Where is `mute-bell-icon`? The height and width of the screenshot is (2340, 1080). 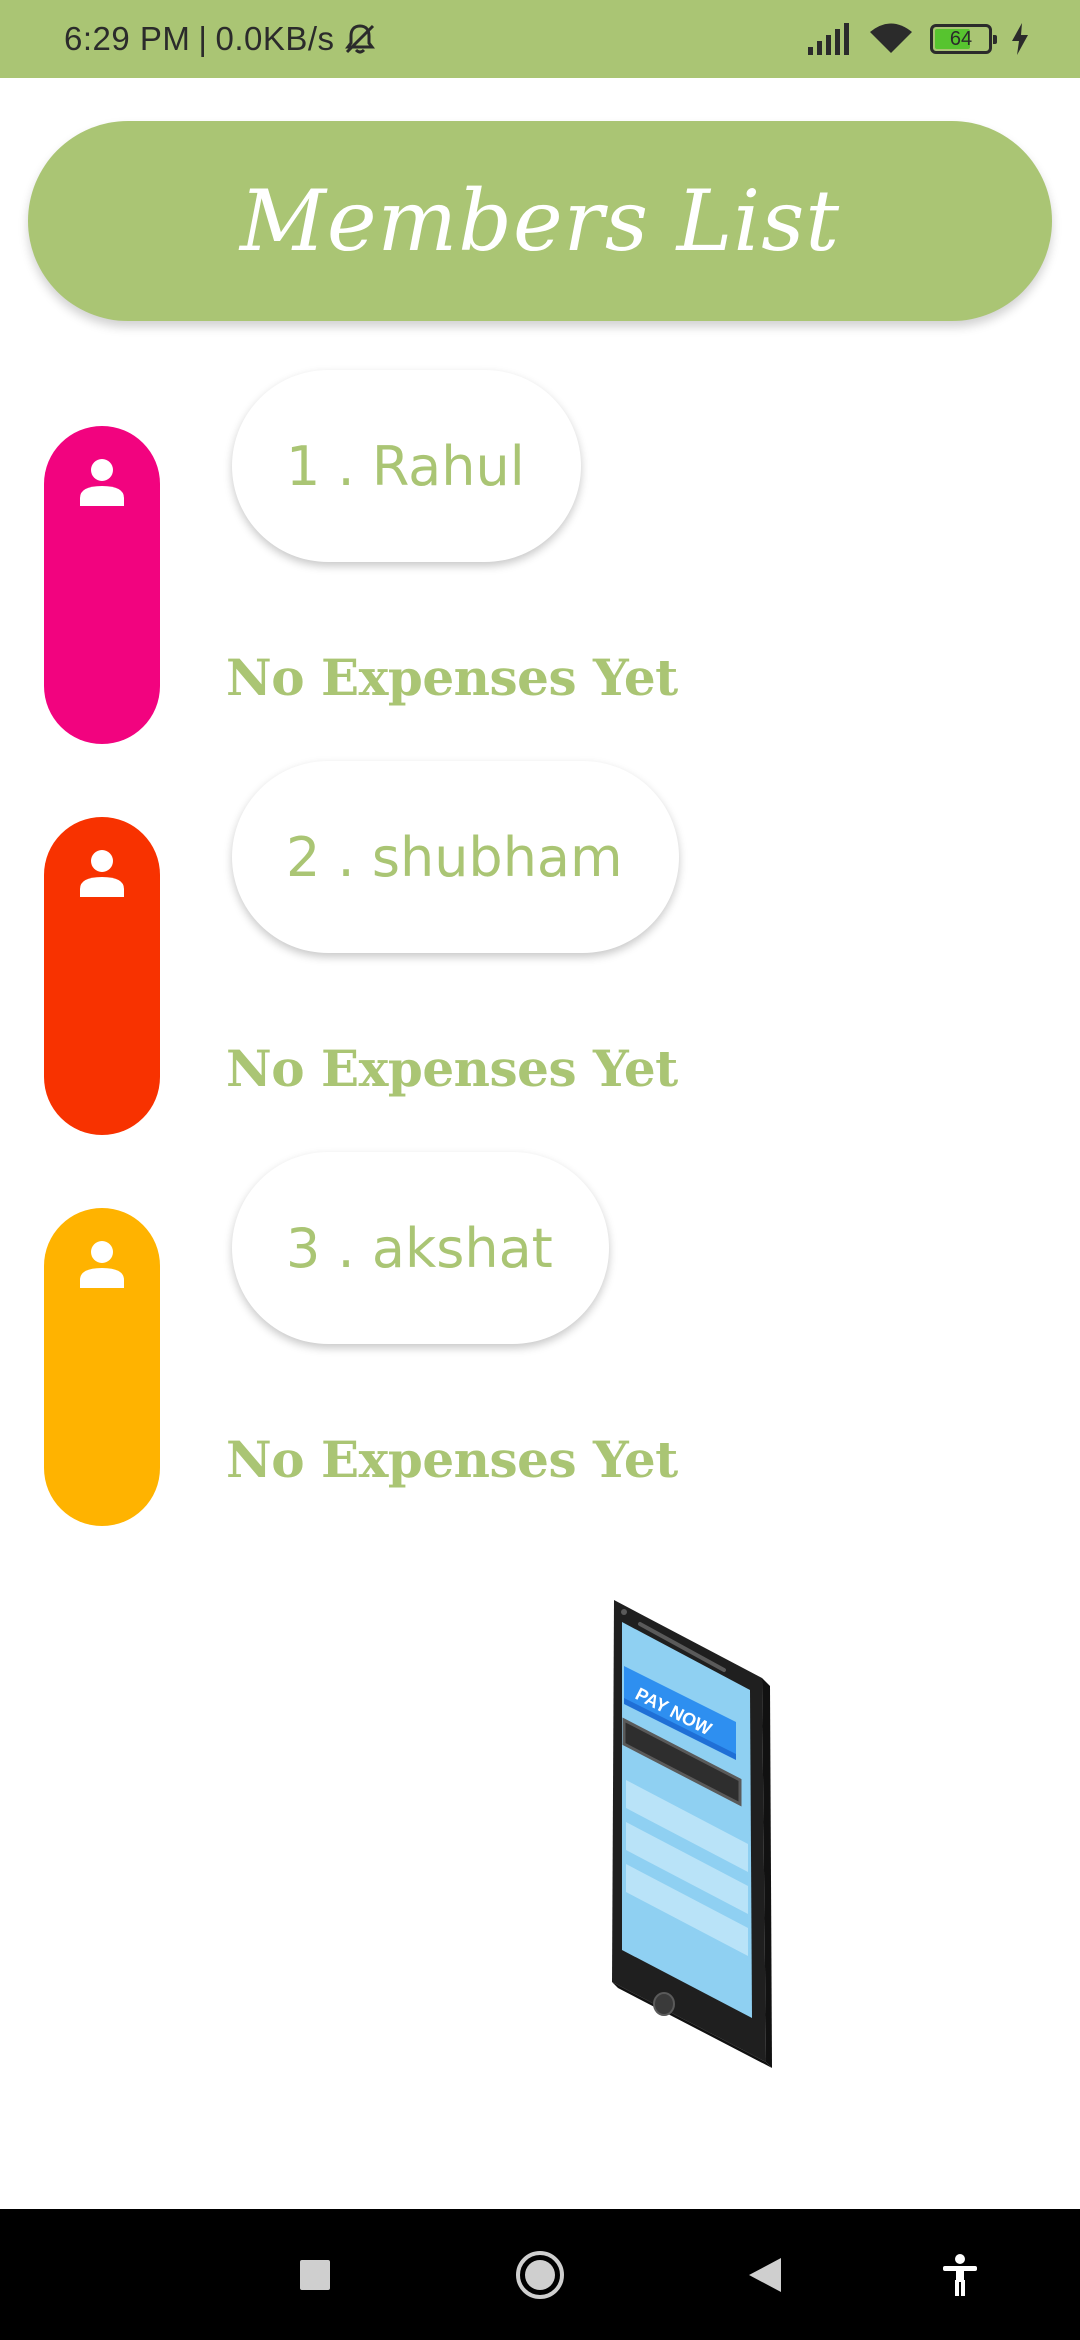 mute-bell-icon is located at coordinates (359, 39).